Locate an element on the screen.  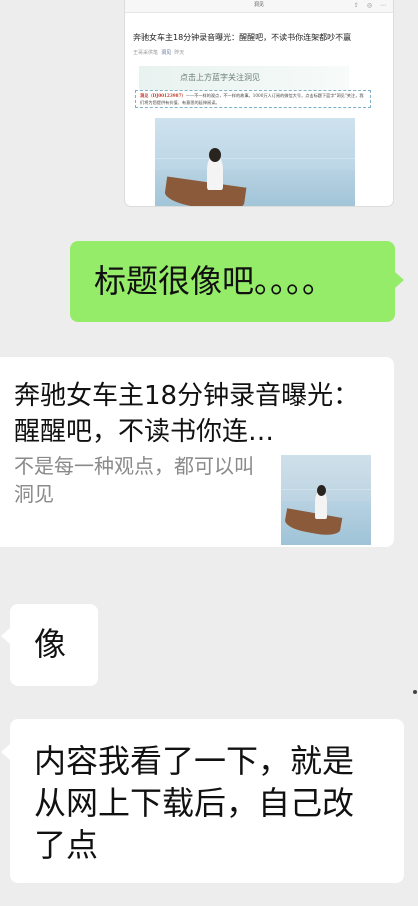
scroll-indicator-dot is located at coordinates (415, 692).